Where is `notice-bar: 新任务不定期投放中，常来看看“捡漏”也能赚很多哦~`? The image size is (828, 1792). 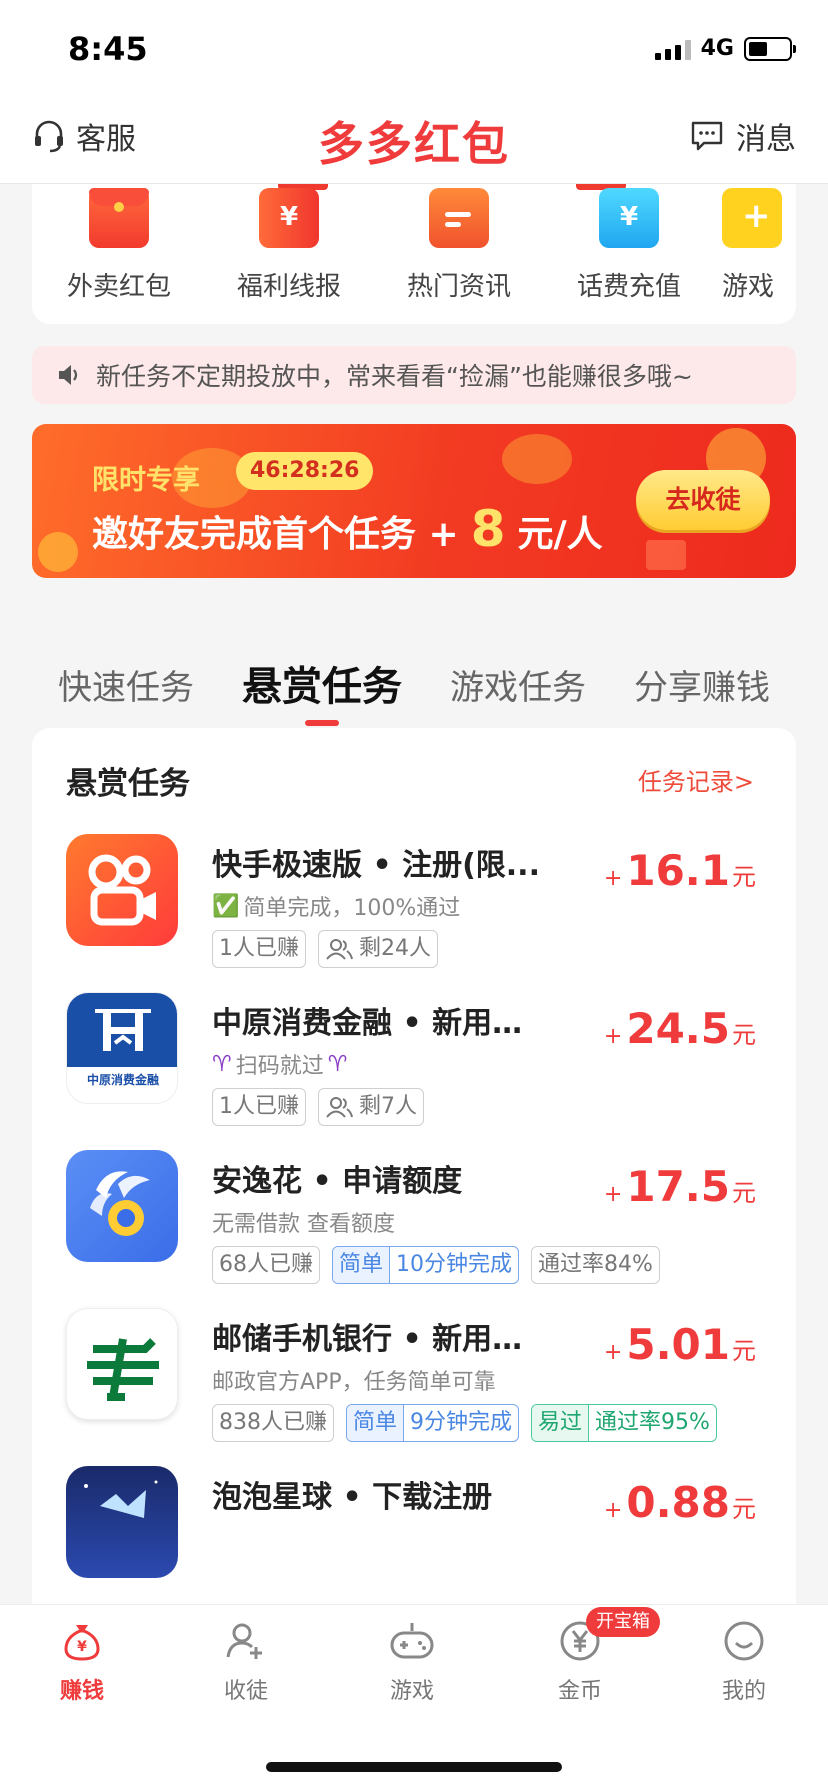 notice-bar: 新任务不定期投放中，常来看看“捡漏”也能赚很多哦~ is located at coordinates (414, 375).